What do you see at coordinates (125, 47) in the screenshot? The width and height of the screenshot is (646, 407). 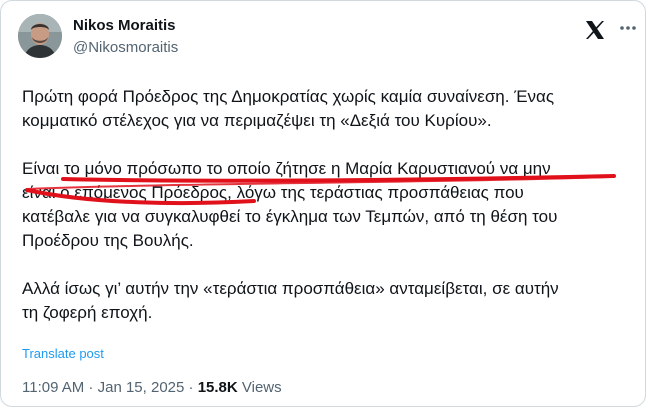 I see `author-handle: @Nikosmoraitis` at bounding box center [125, 47].